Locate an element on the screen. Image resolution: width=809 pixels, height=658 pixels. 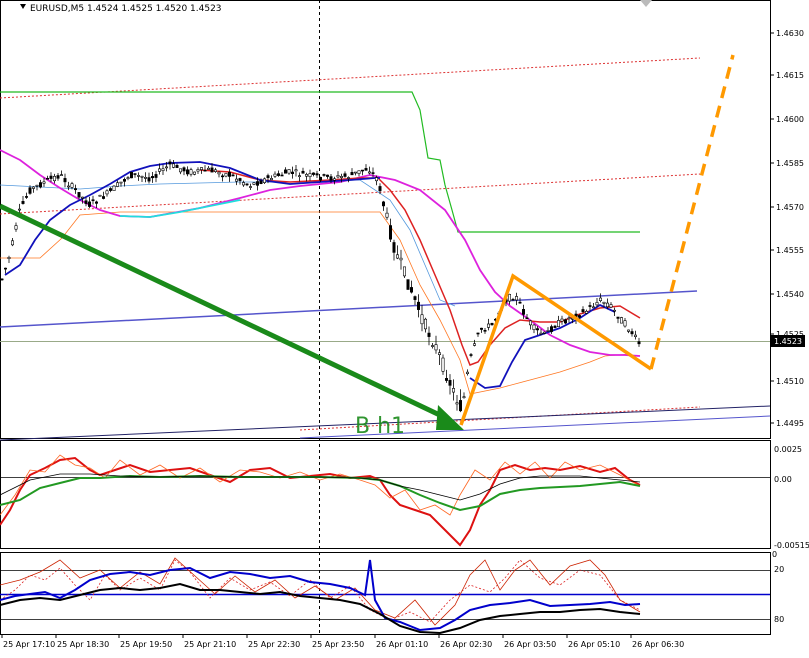
time-label: 26 Apr 06:30 is located at coordinates (658, 644).